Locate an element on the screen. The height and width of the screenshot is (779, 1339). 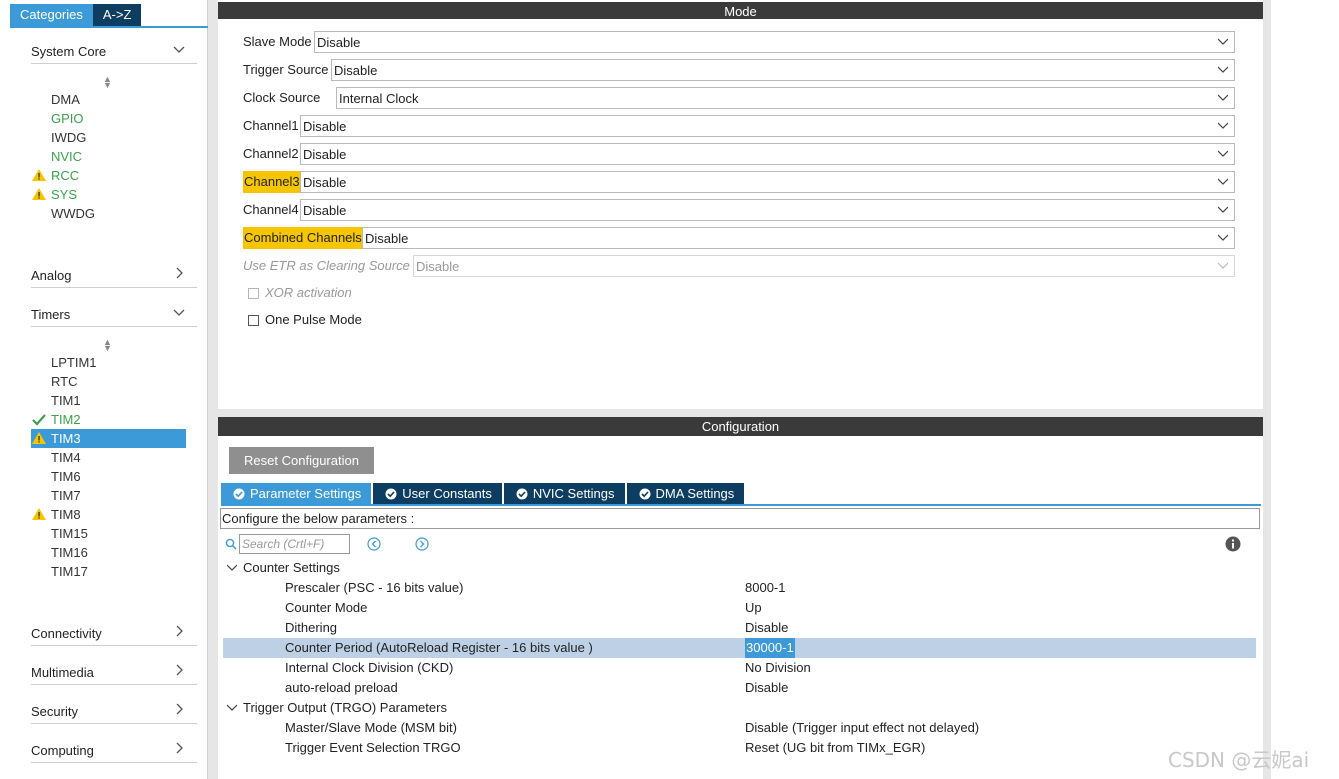
category-computing: Computing is located at coordinates (114, 751).